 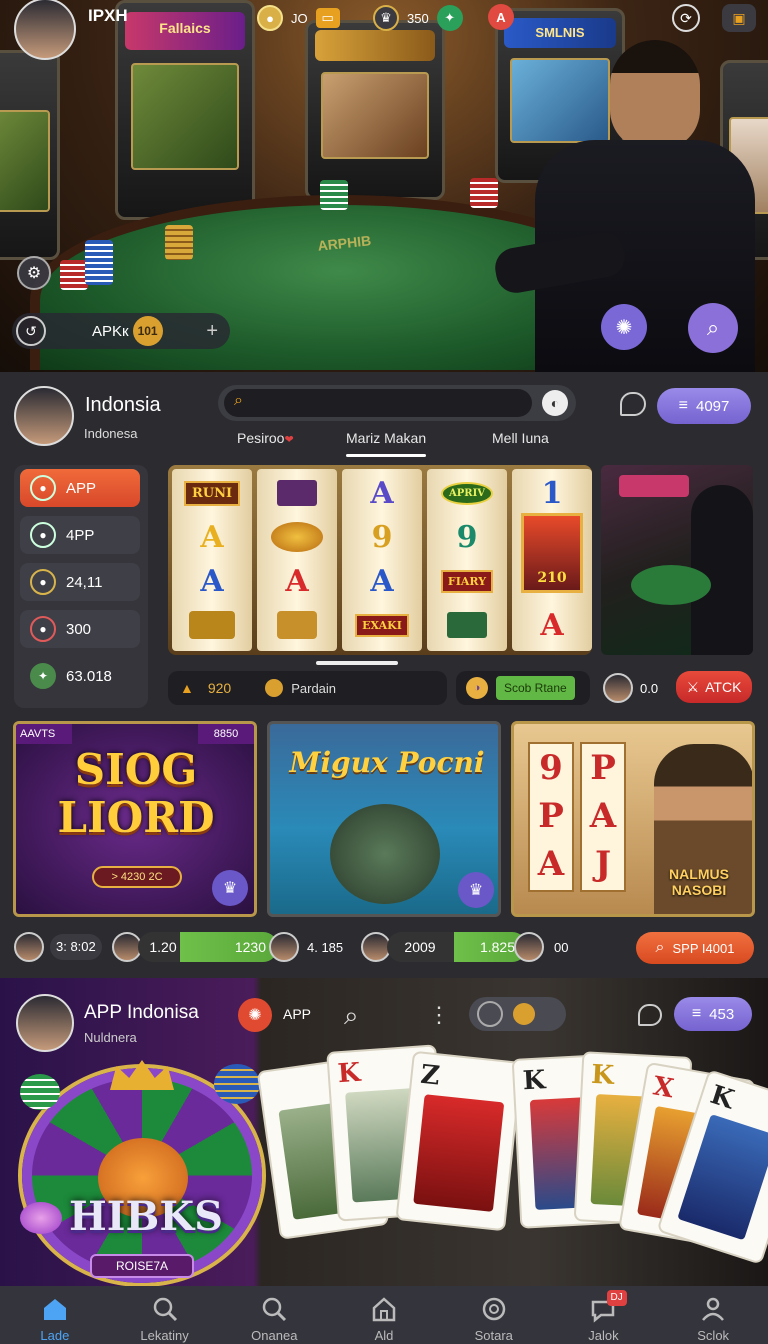 I want to click on game-stat: 00, so click(x=541, y=947).